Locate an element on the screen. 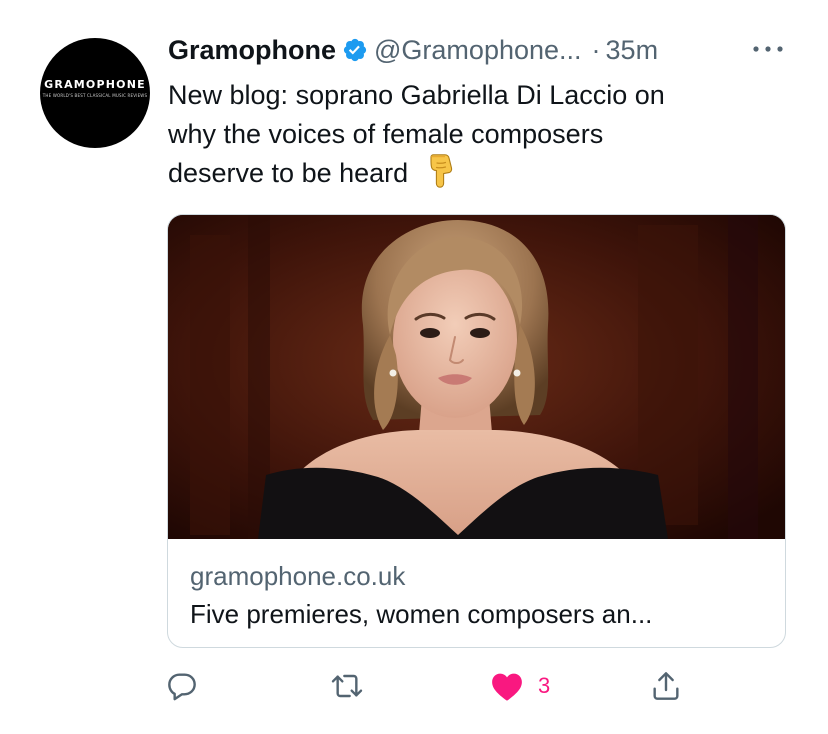 This screenshot has width=828, height=734. more-options-icon is located at coordinates (768, 49).